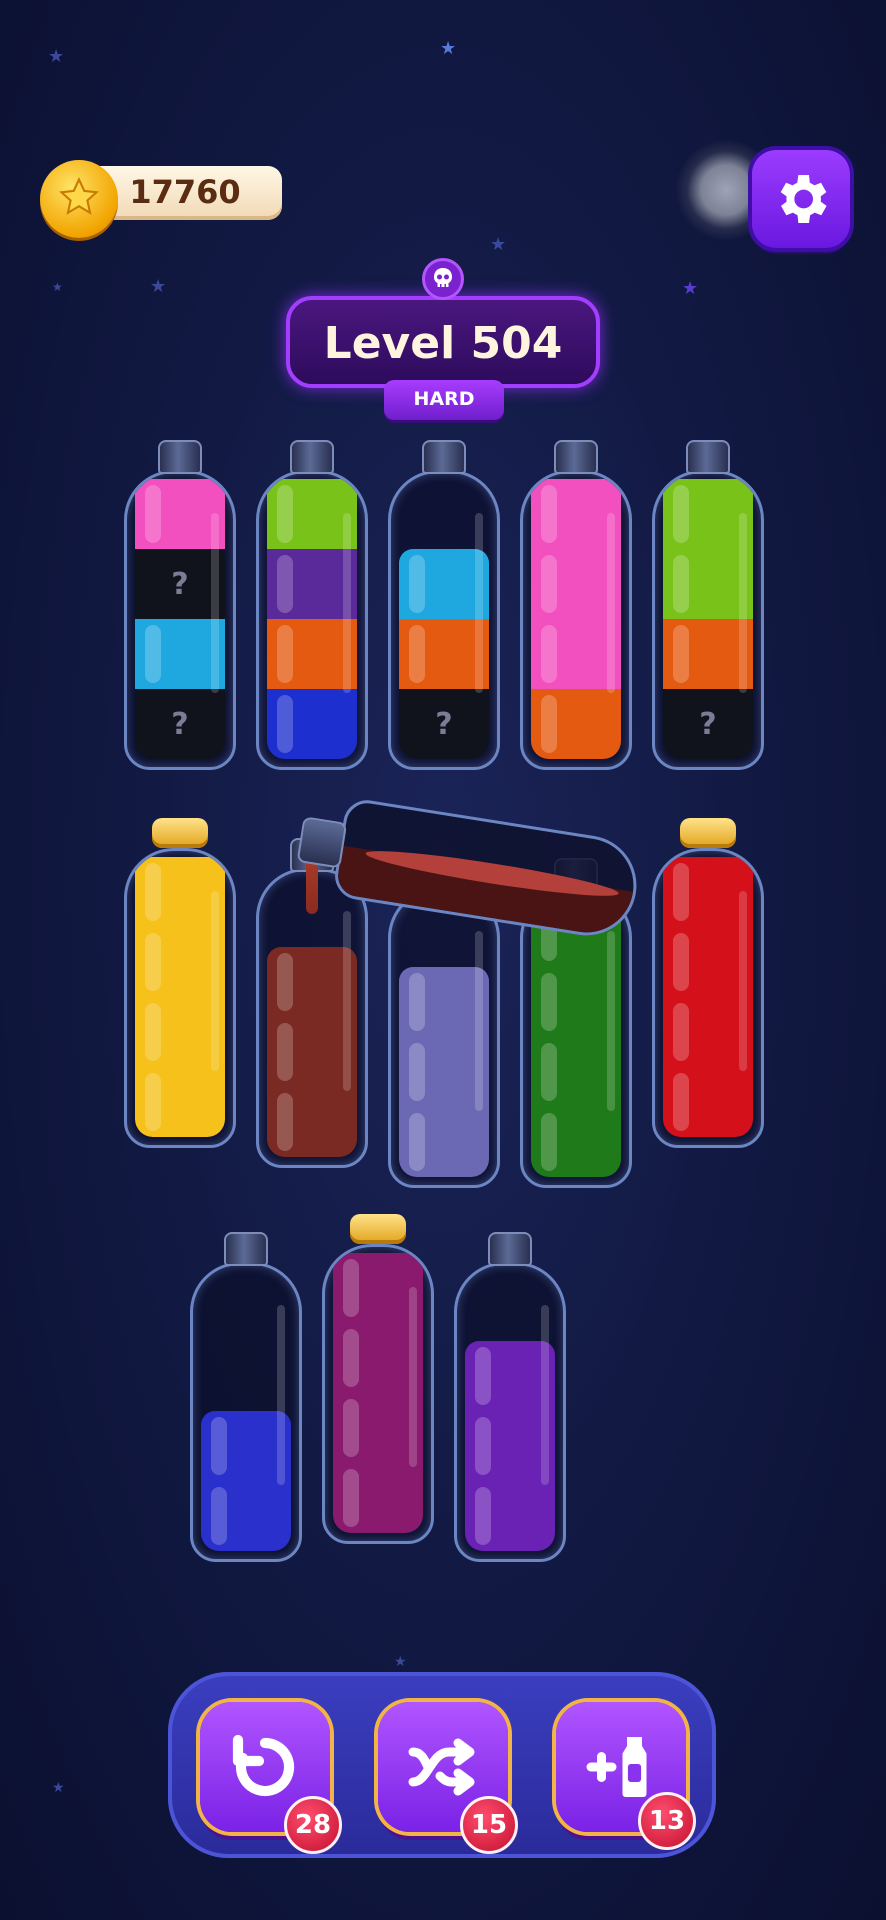 This screenshot has width=886, height=1920. Describe the element at coordinates (79, 199) in the screenshot. I see `star-coin-icon` at that location.